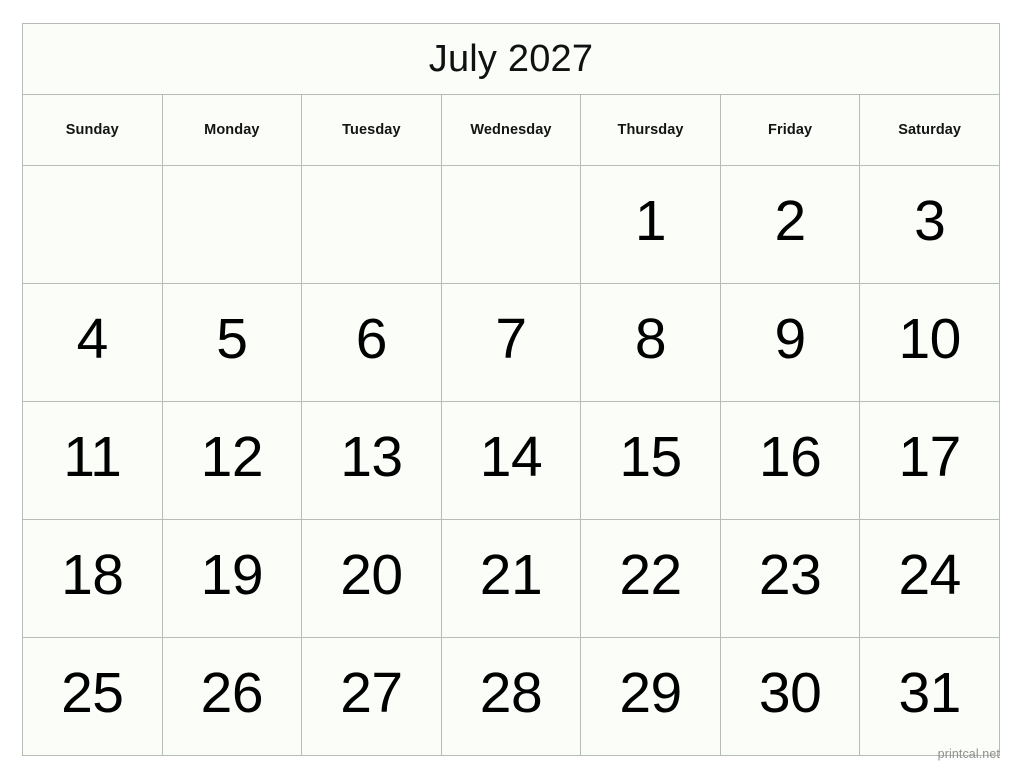 The image size is (1024, 768). Describe the element at coordinates (929, 457) in the screenshot. I see `day-number: 17` at that location.